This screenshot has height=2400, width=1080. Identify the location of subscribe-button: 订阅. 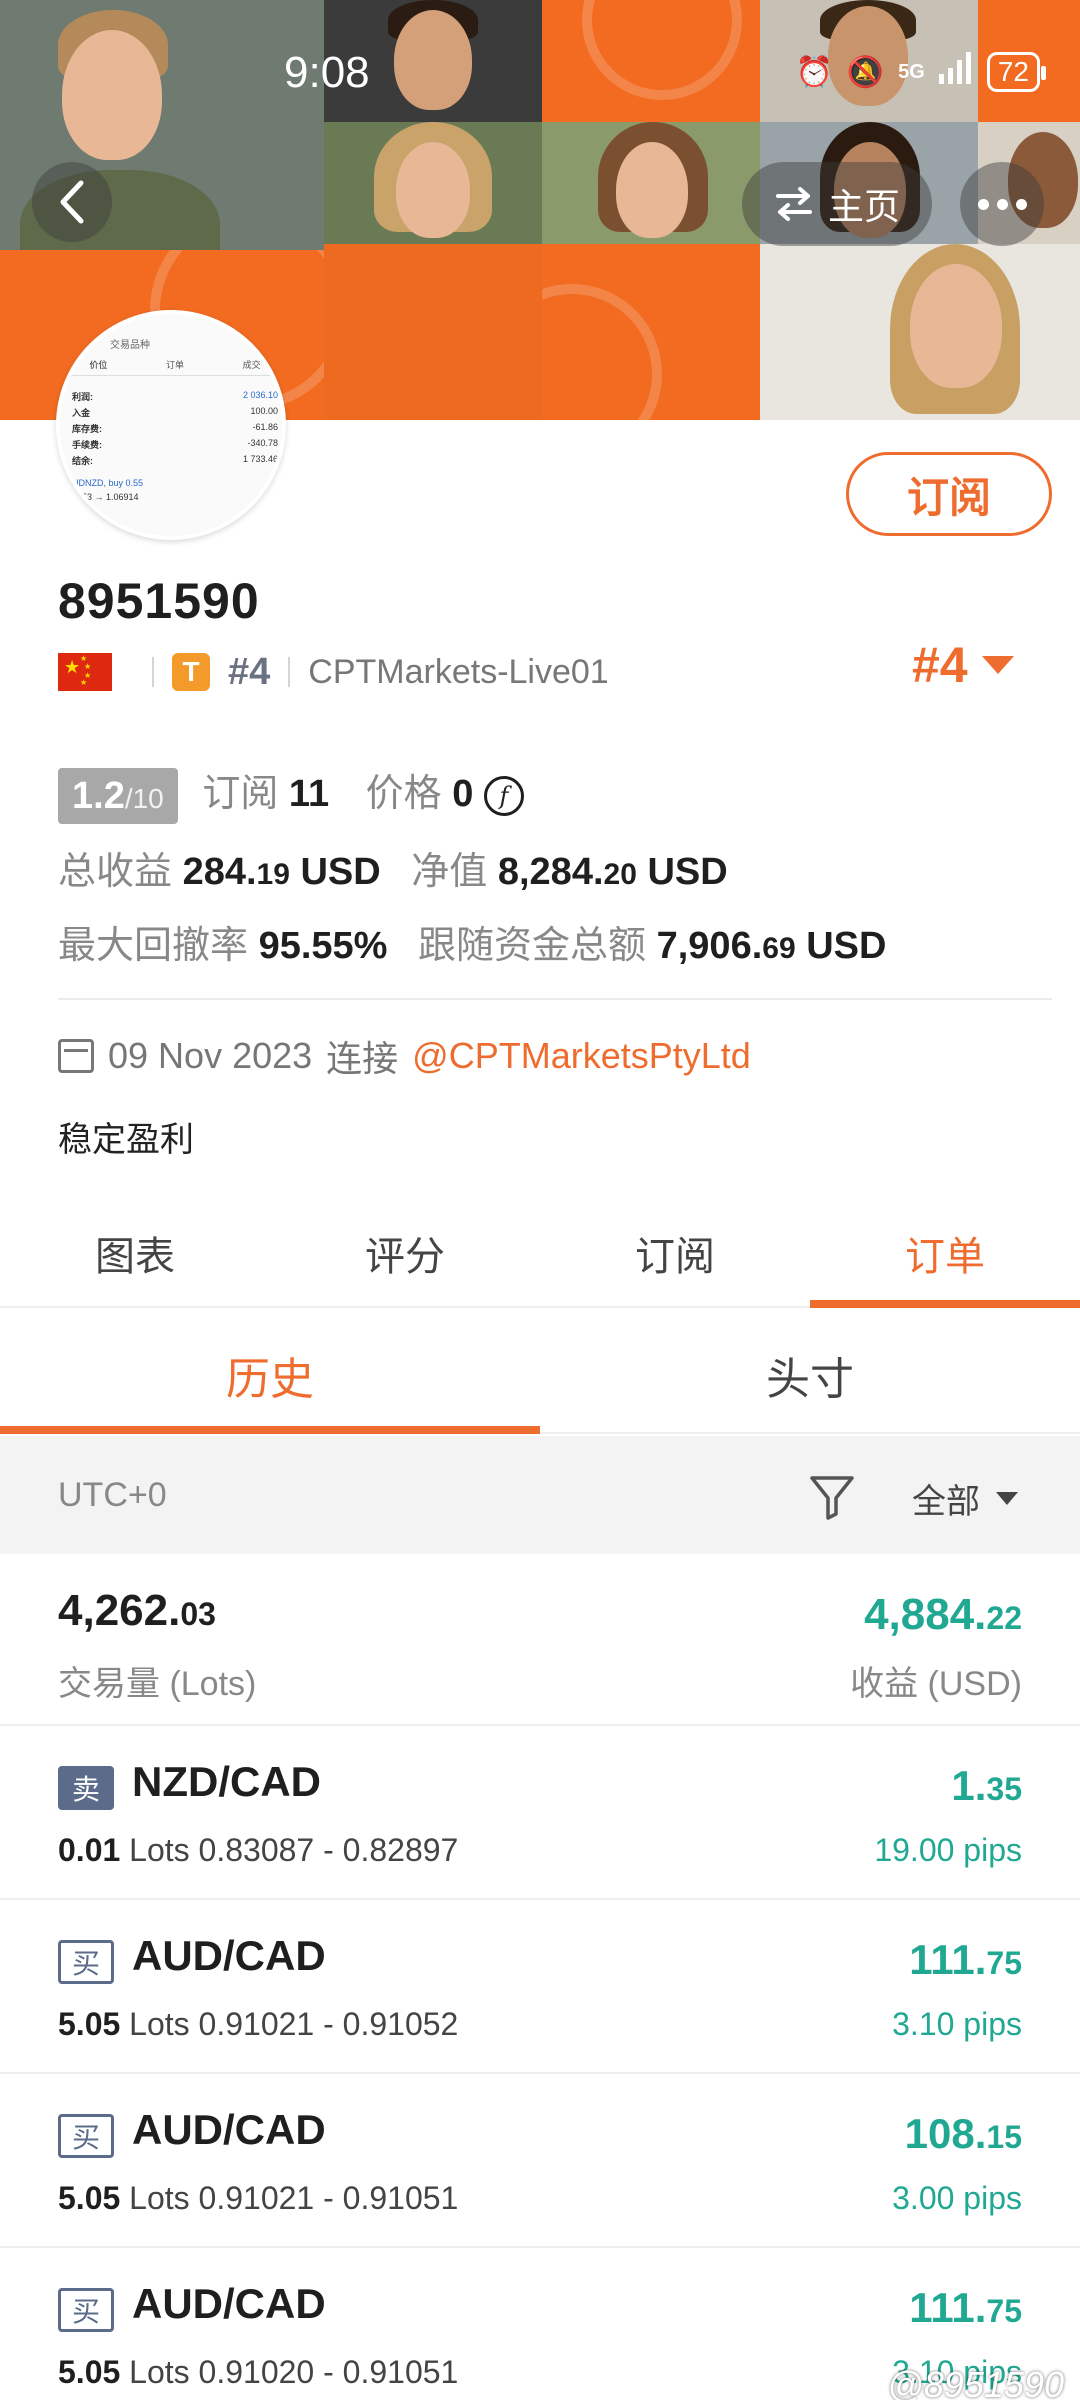
(949, 494).